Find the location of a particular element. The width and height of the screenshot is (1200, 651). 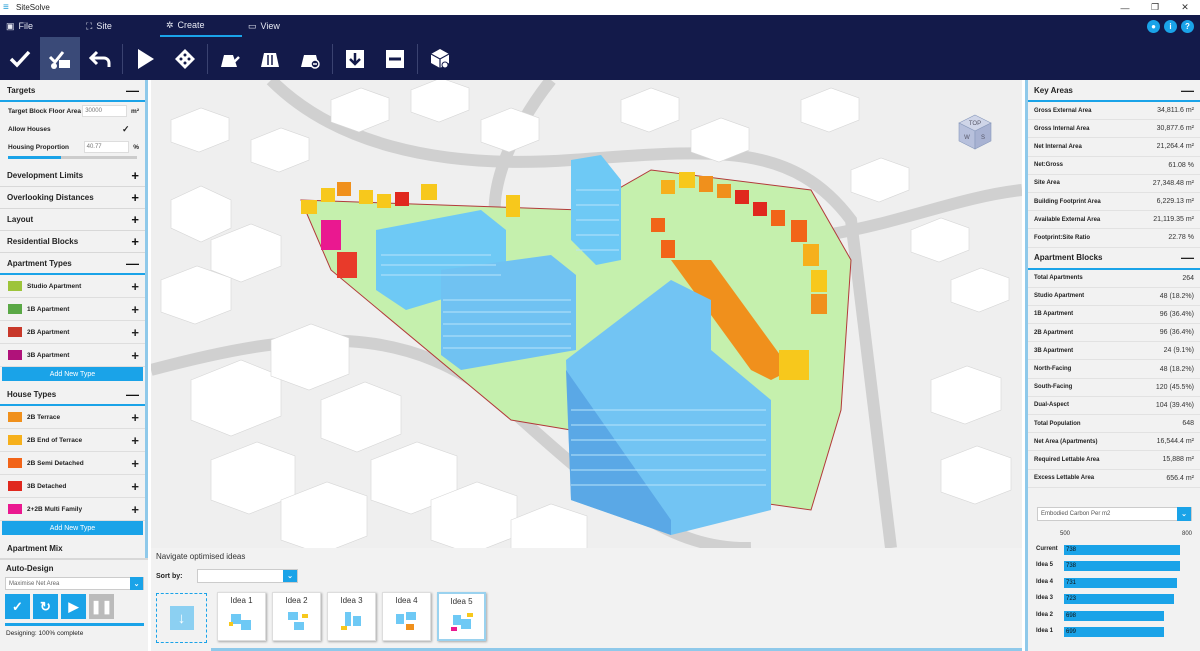

edit-site-button is located at coordinates (60, 58).